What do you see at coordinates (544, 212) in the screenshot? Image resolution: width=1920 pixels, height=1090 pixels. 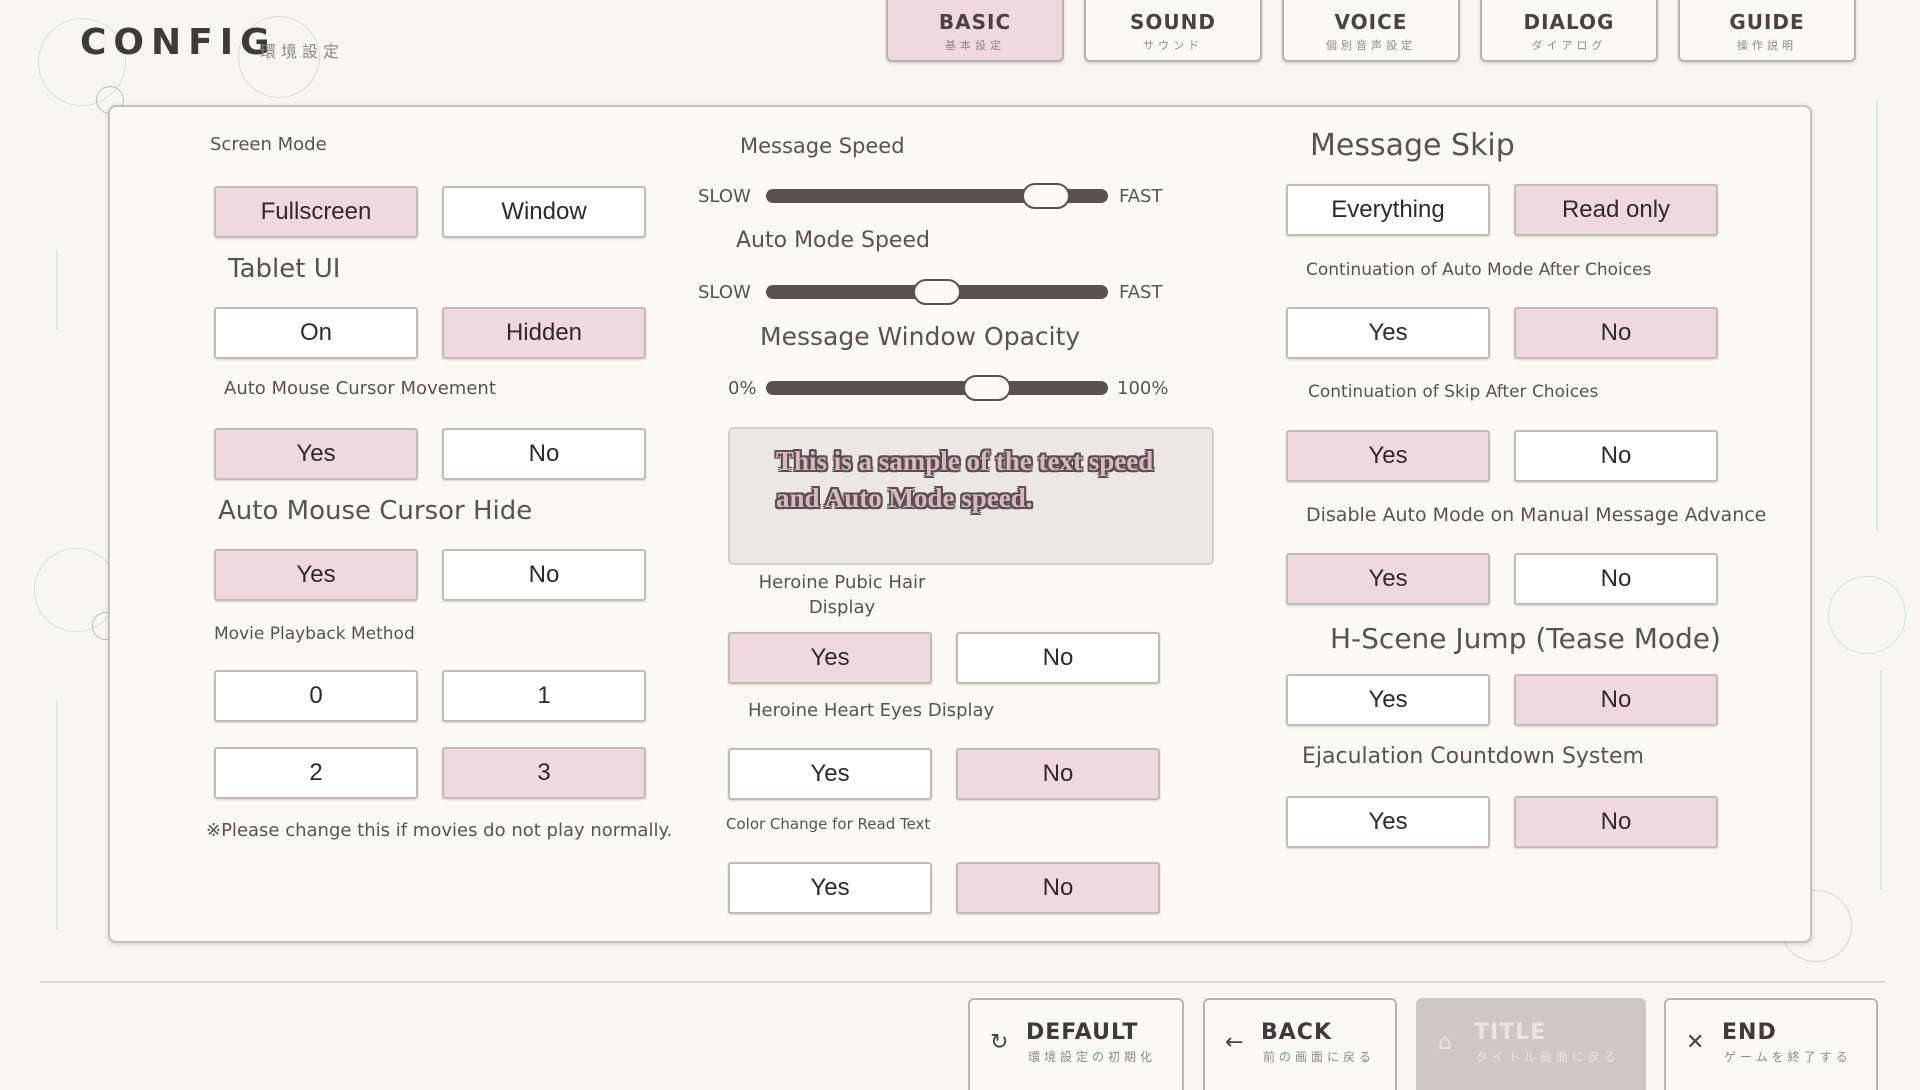 I see `window-button: Window` at bounding box center [544, 212].